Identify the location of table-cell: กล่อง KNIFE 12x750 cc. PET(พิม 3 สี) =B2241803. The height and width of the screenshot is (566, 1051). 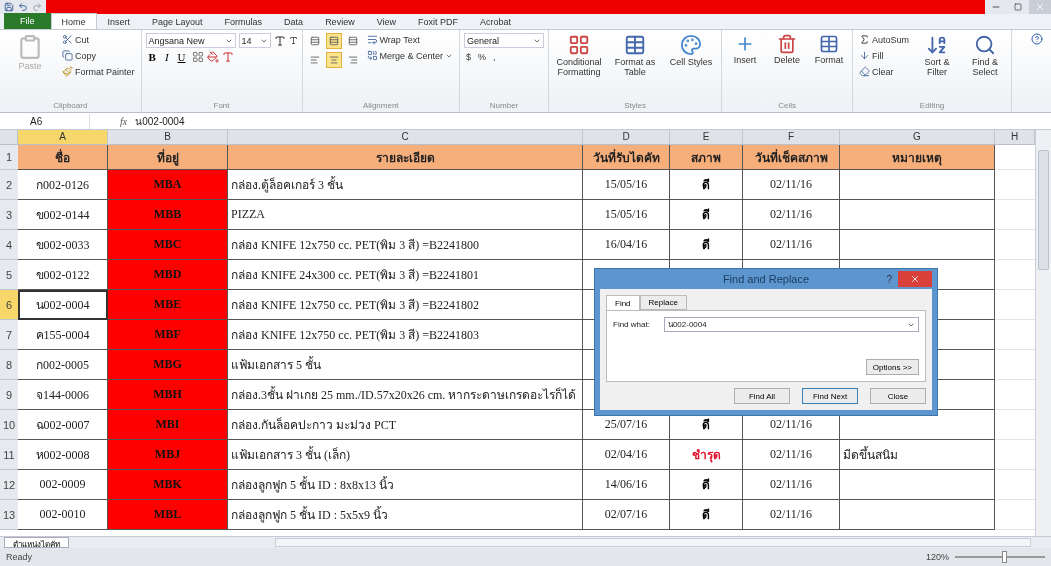
(405, 335).